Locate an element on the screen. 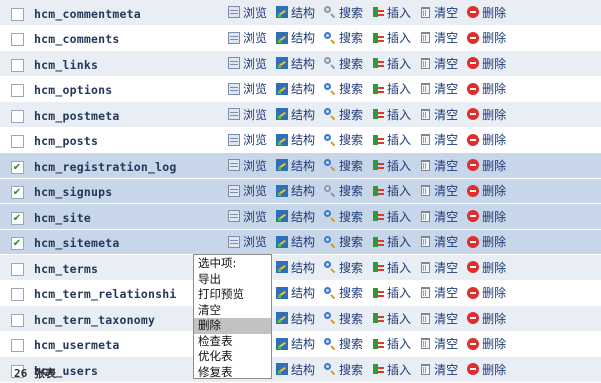 This screenshot has height=383, width=601. table-row: hcm_terms浏览结构搜索插入清空删除 is located at coordinates (300, 267).